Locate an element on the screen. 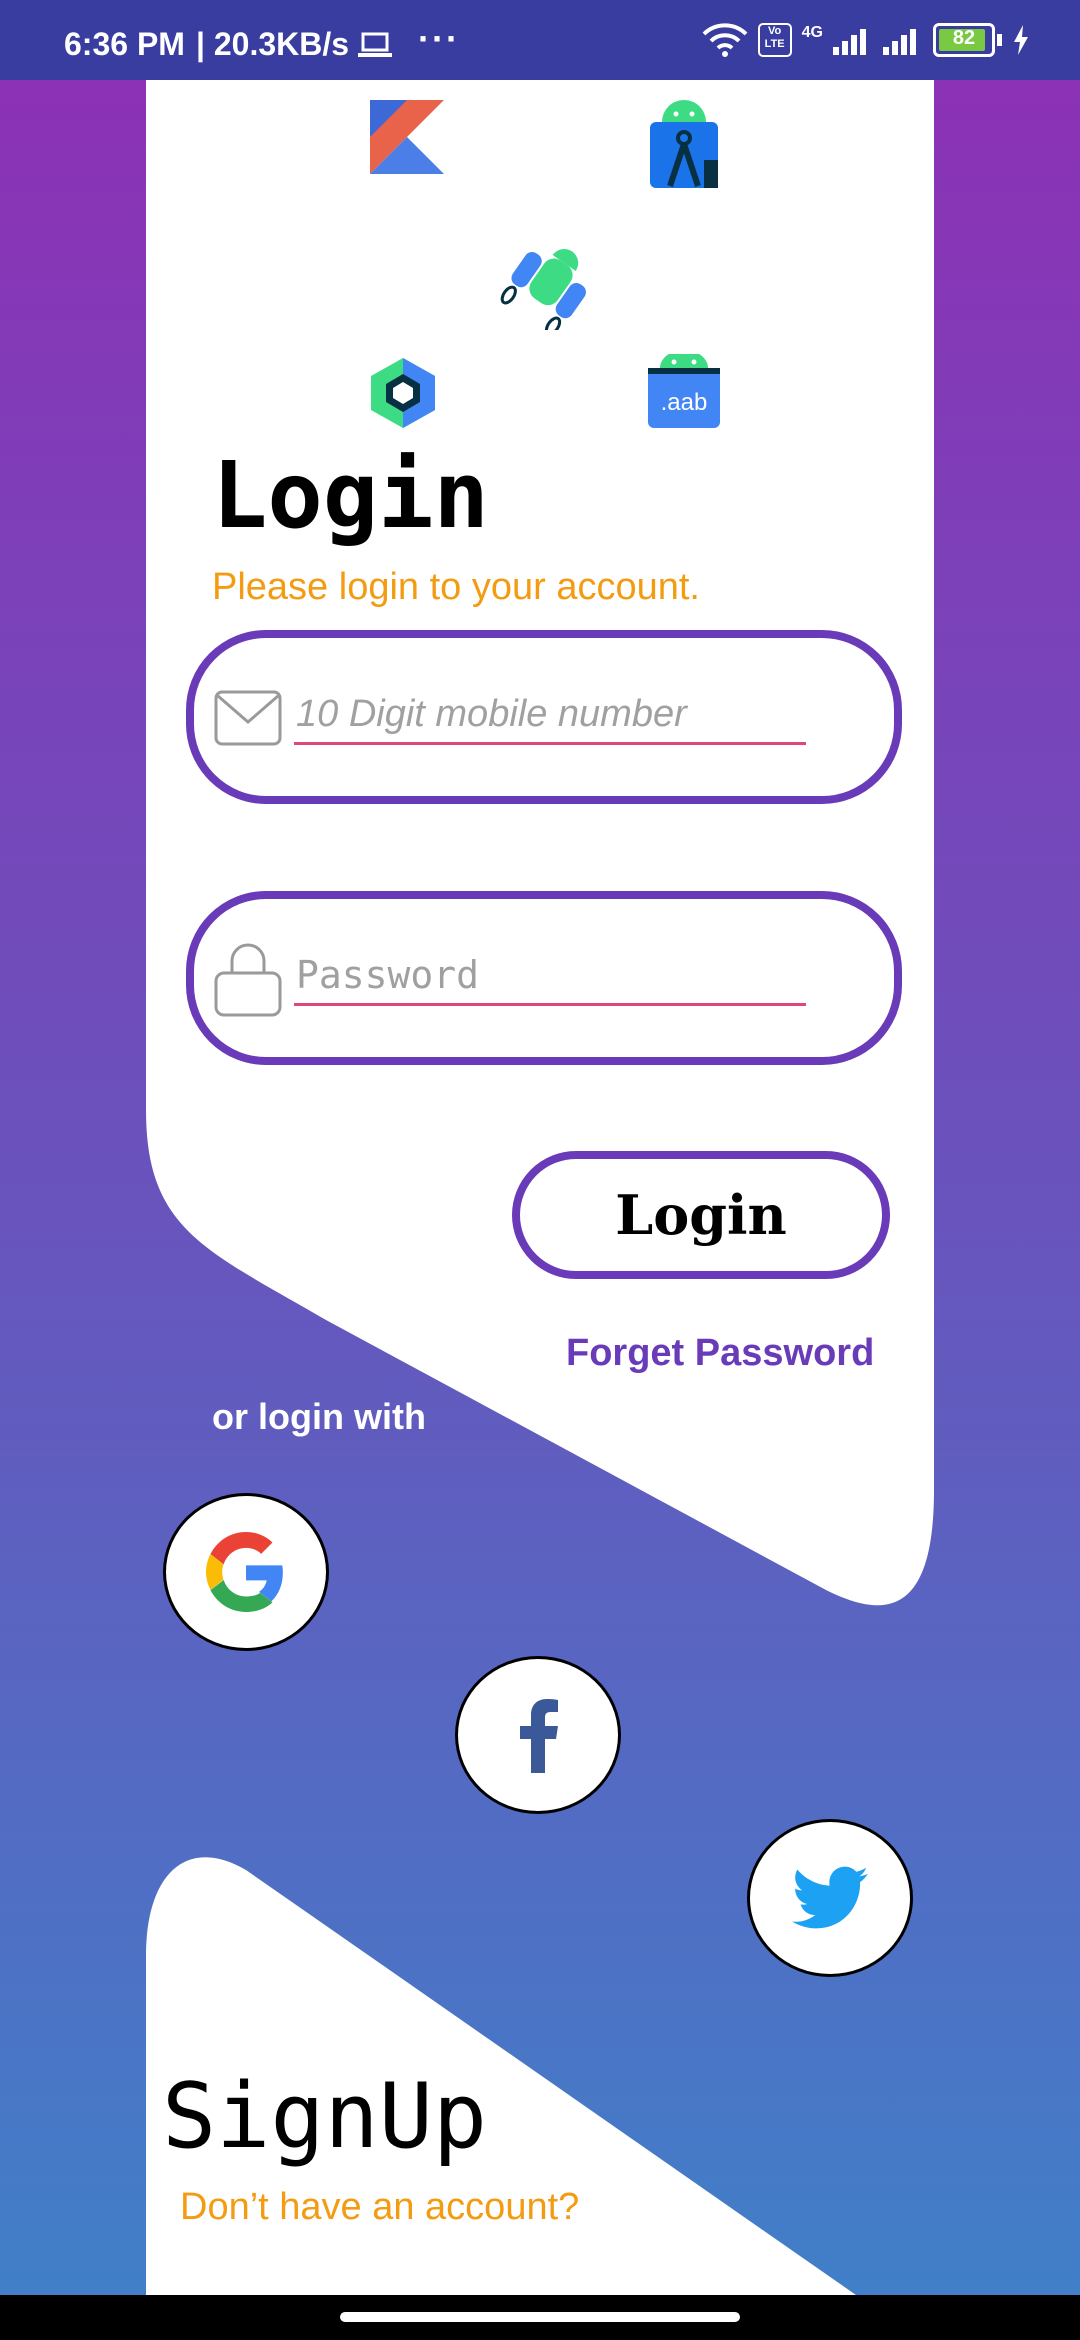 The image size is (1080, 2340). facebook-icon is located at coordinates (539, 1736).